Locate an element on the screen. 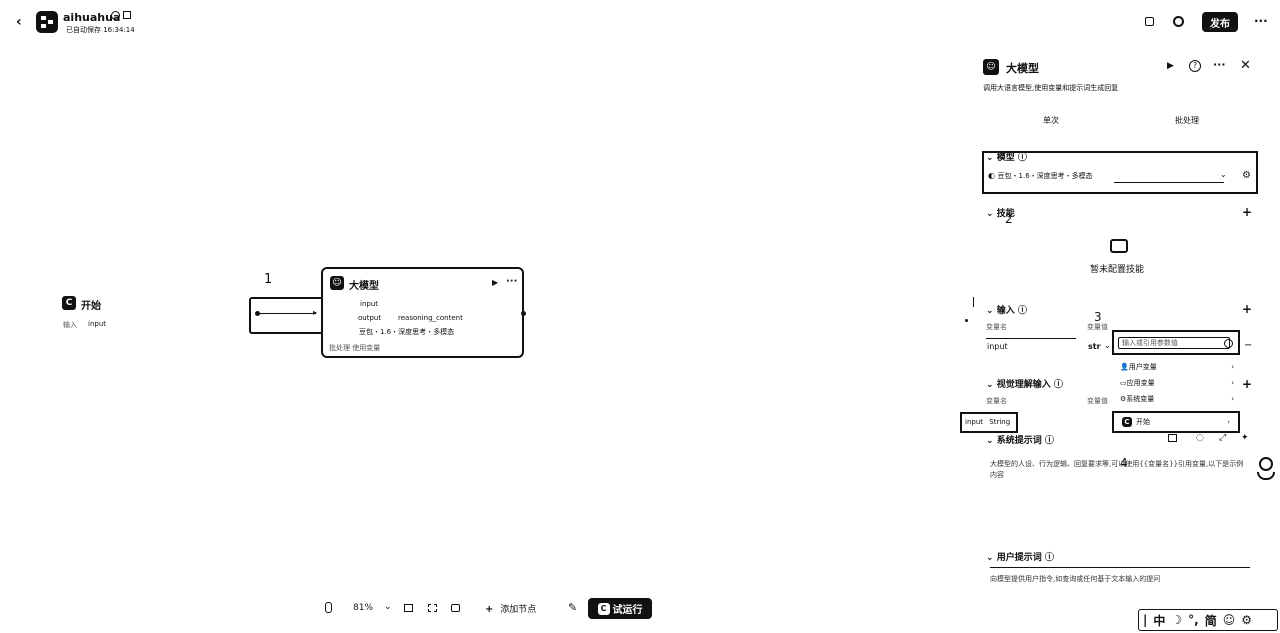  moon-icon: ☽ is located at coordinates (1176, 620).